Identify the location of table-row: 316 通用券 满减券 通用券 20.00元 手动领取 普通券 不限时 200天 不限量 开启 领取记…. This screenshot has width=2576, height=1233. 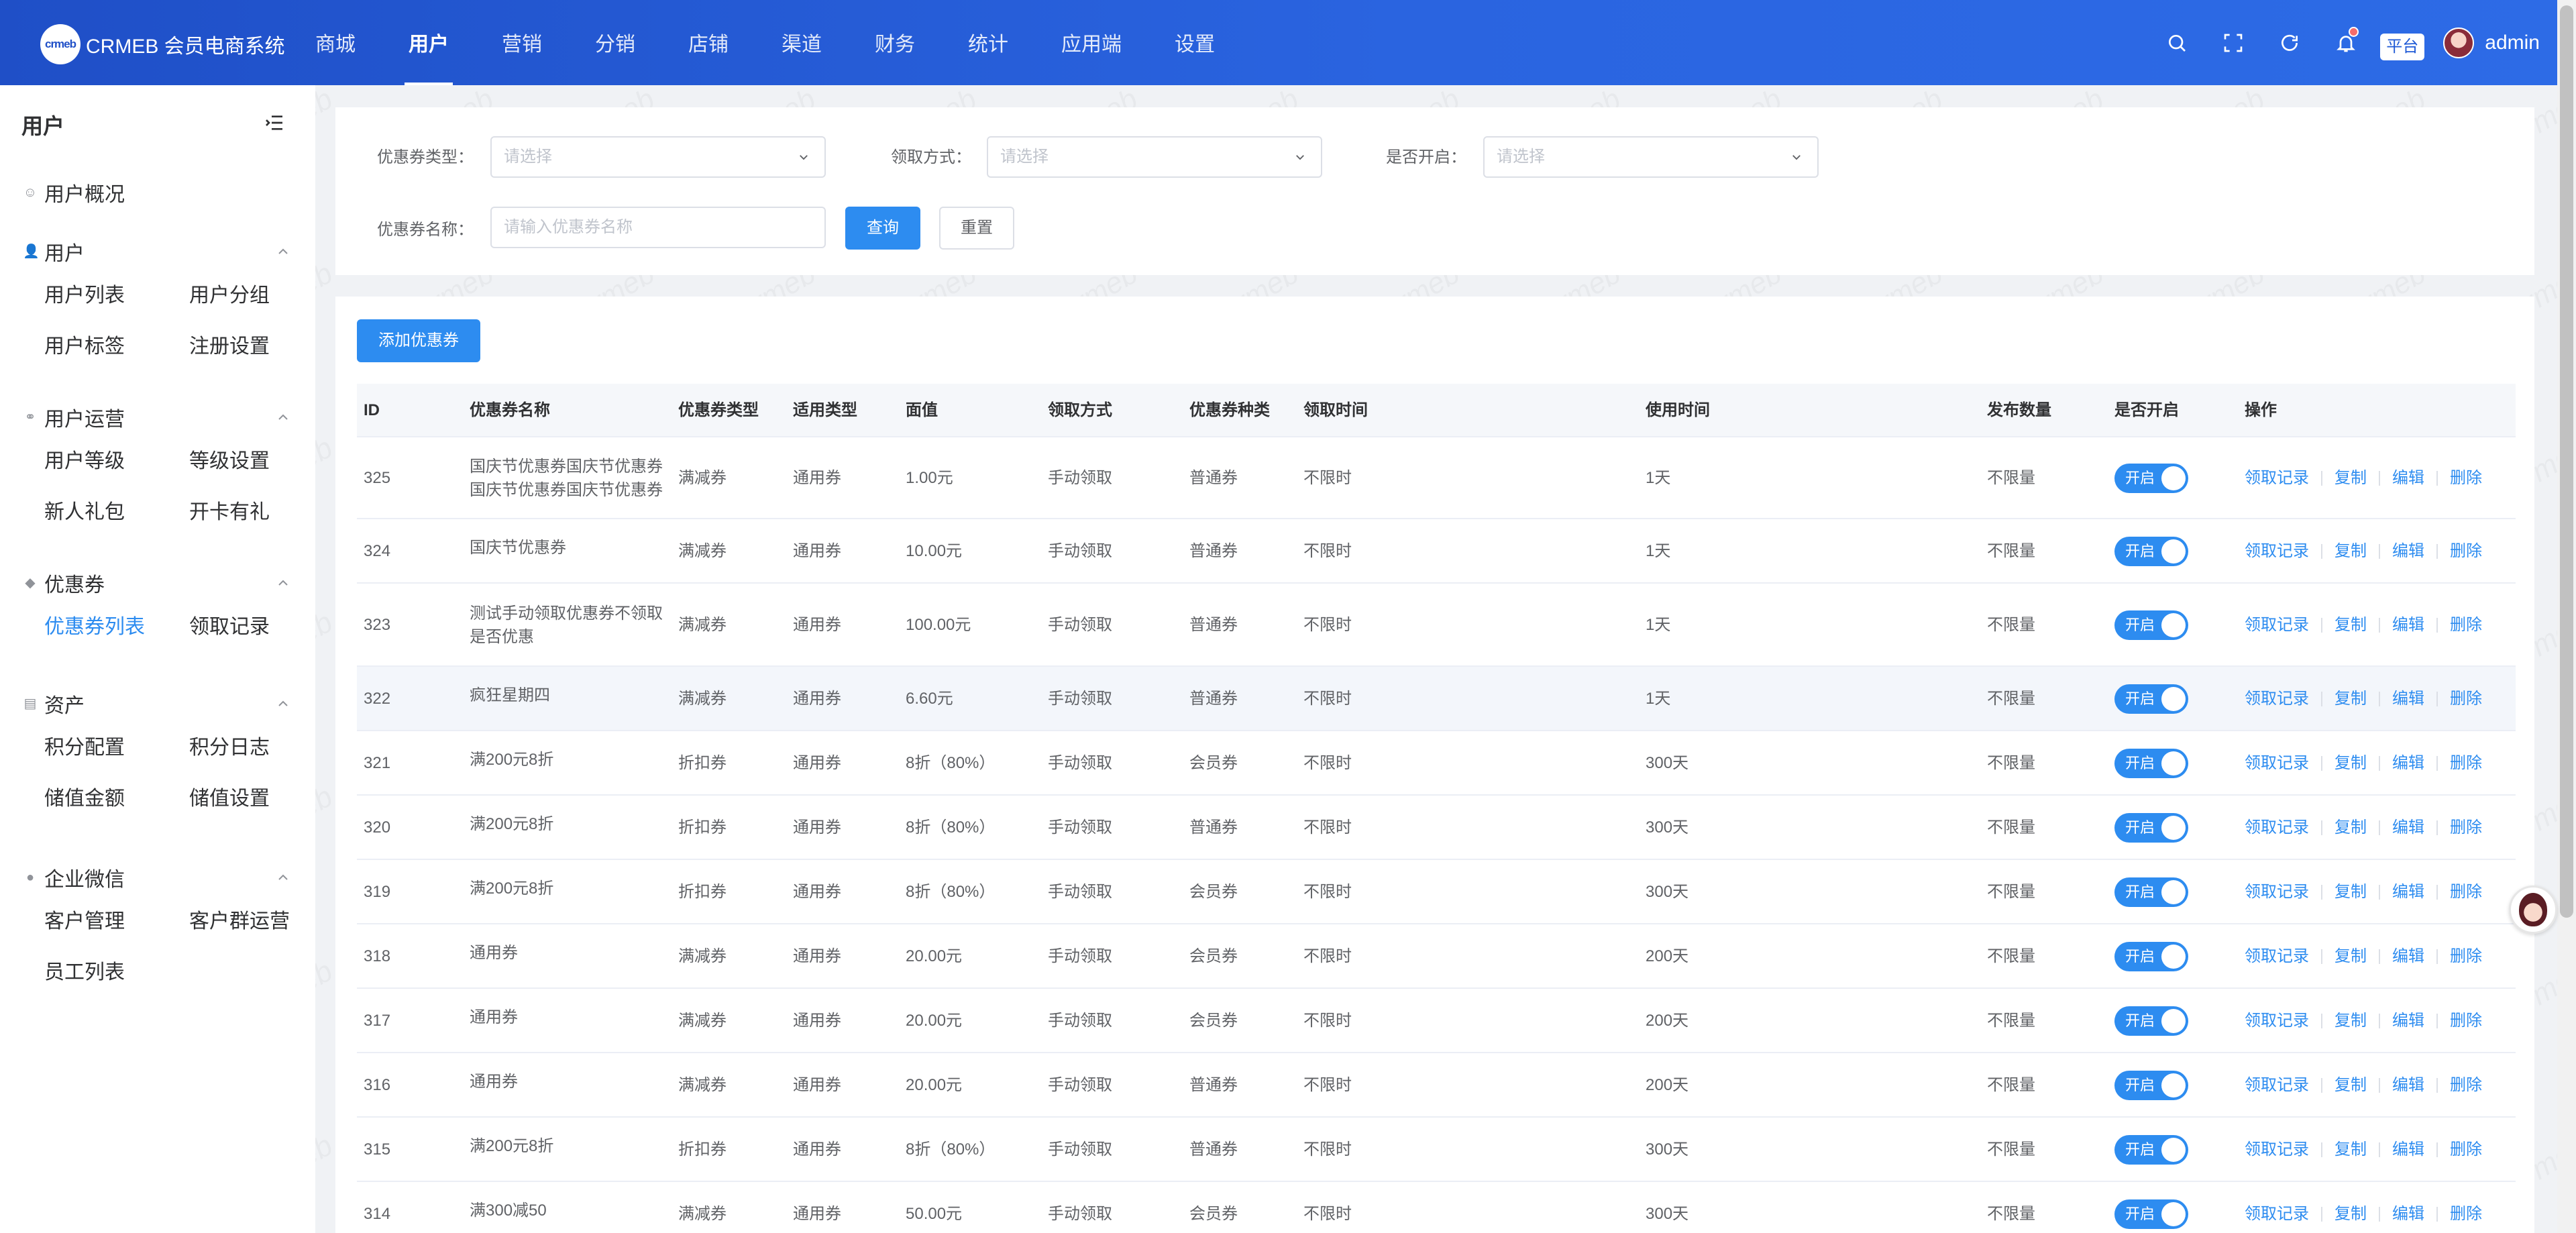
(1436, 1086).